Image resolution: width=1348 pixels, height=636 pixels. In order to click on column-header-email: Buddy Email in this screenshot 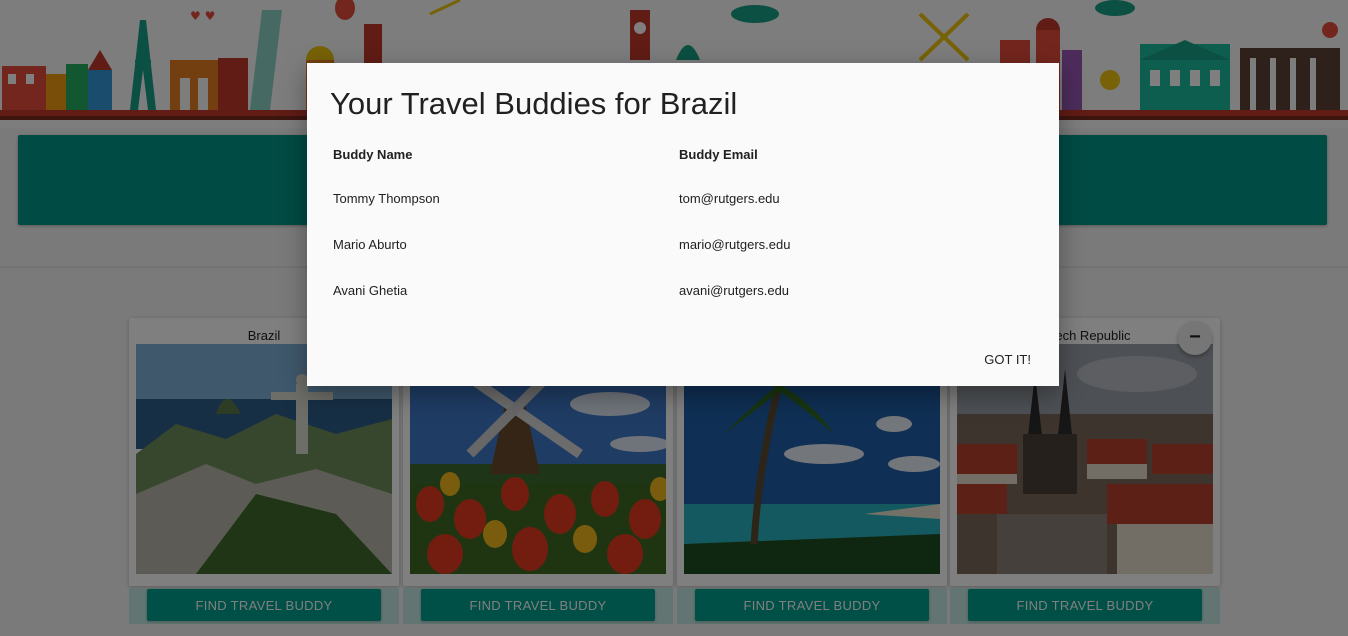, I will do `click(718, 154)`.